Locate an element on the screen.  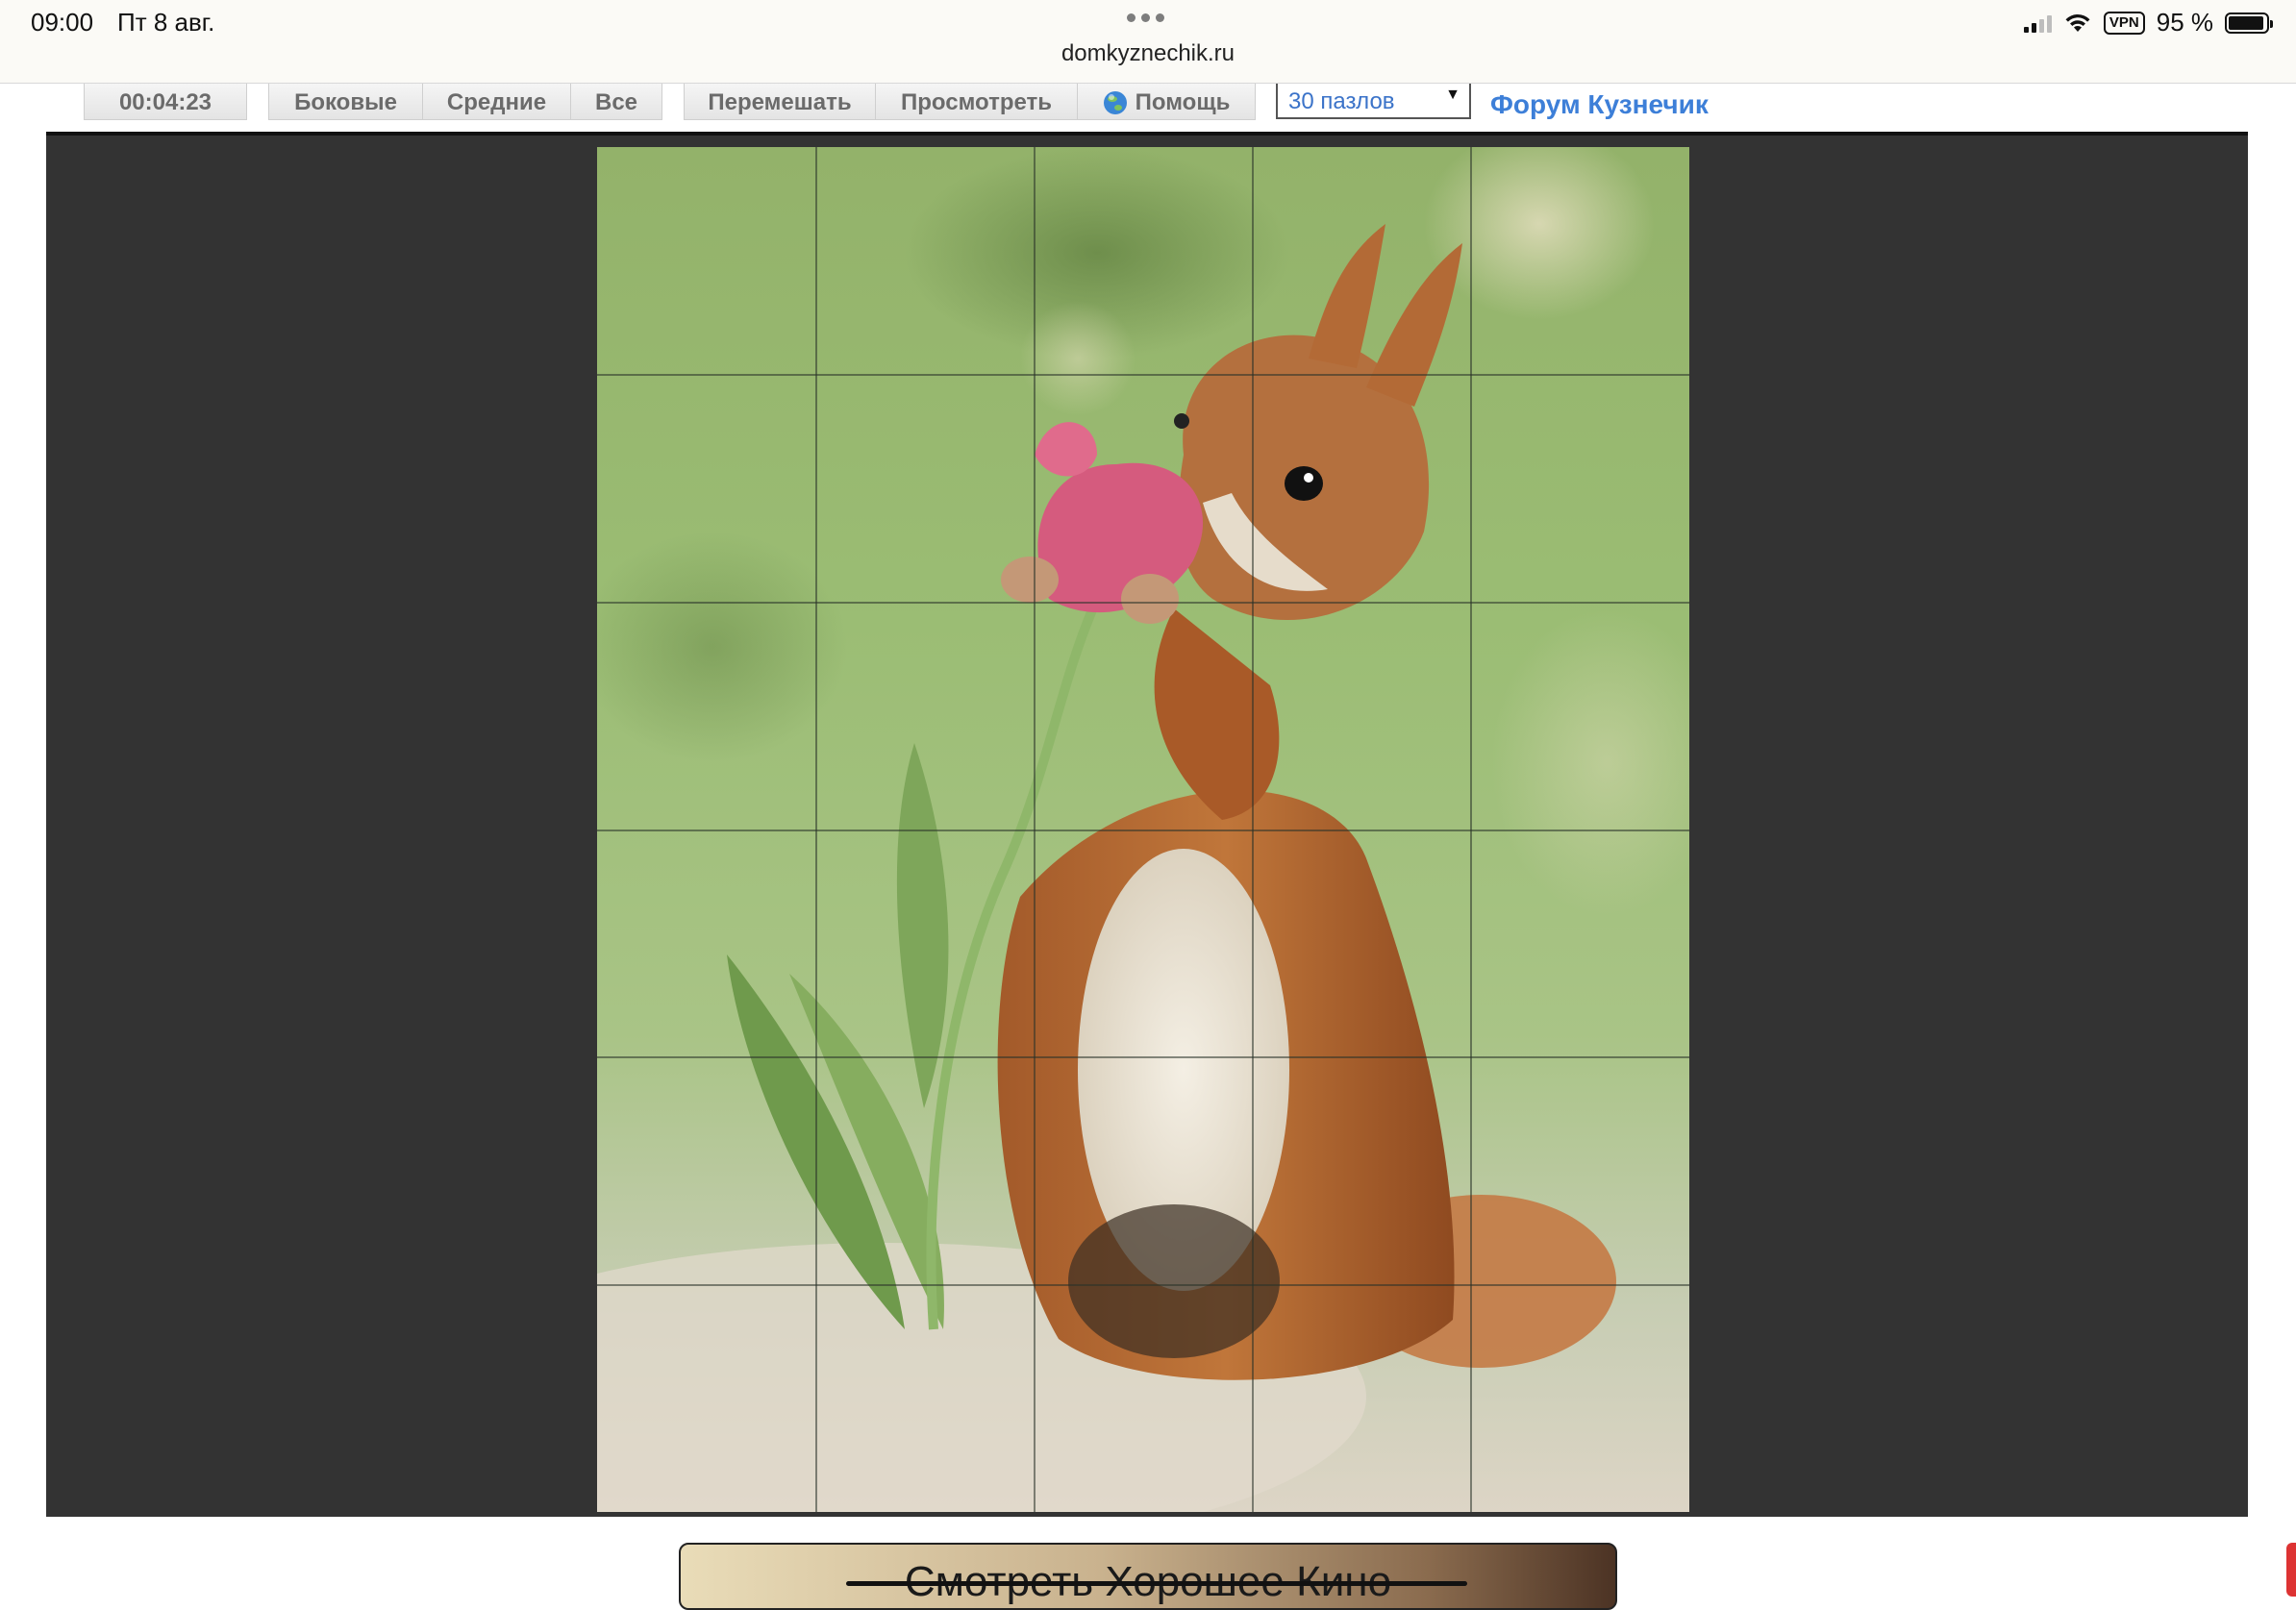
clock: 09:00 is located at coordinates (62, 22).